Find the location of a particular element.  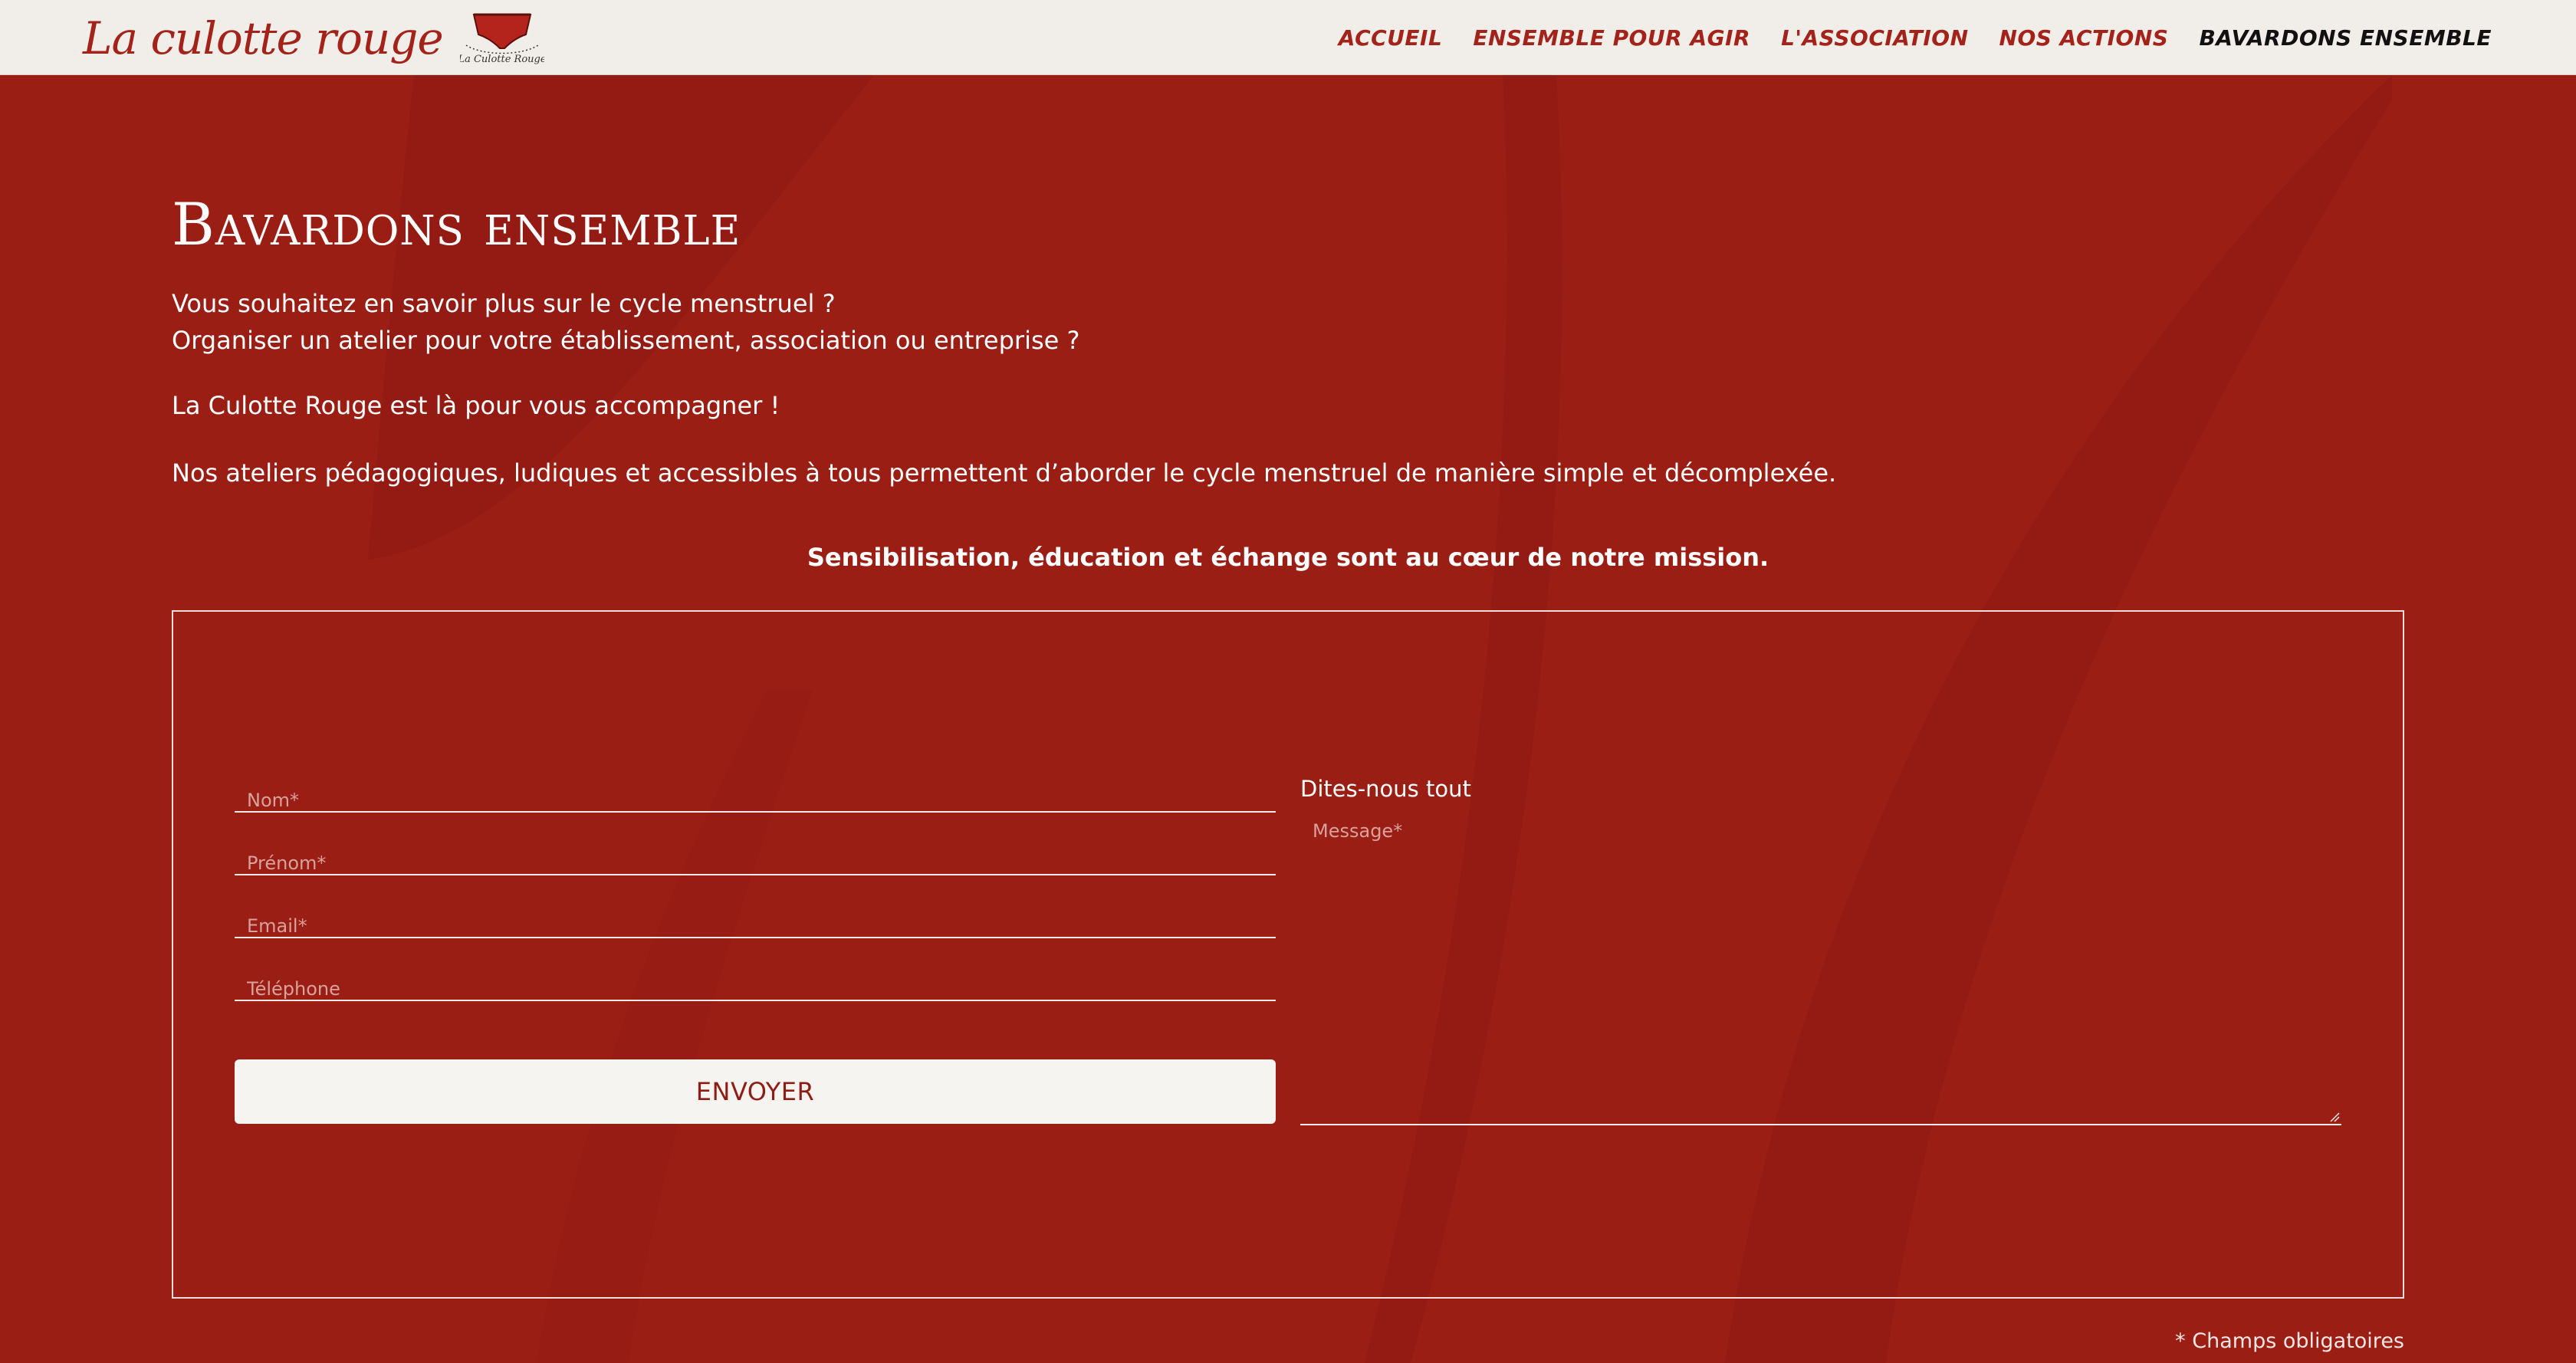

site-logo: La culotte rouge La Culotte Rouge is located at coordinates (313, 38).